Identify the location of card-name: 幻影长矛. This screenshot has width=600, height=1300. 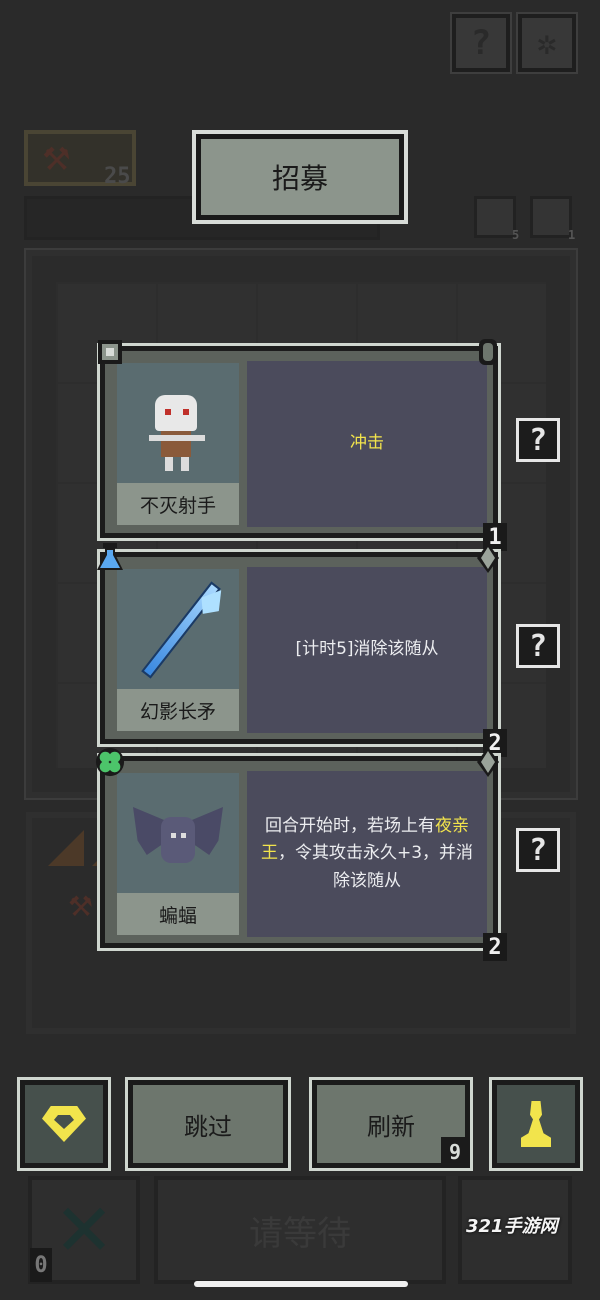
(178, 710).